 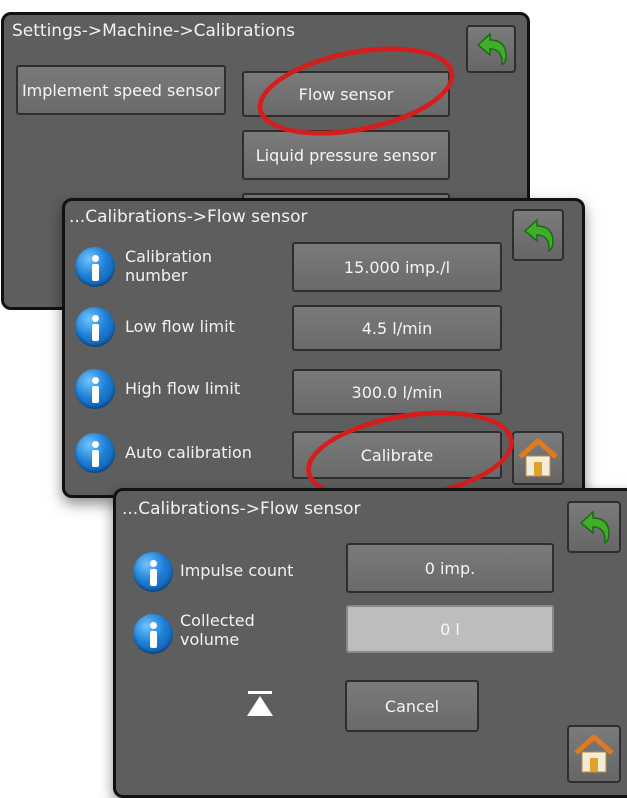 I want to click on eject-icon, so click(x=260, y=704).